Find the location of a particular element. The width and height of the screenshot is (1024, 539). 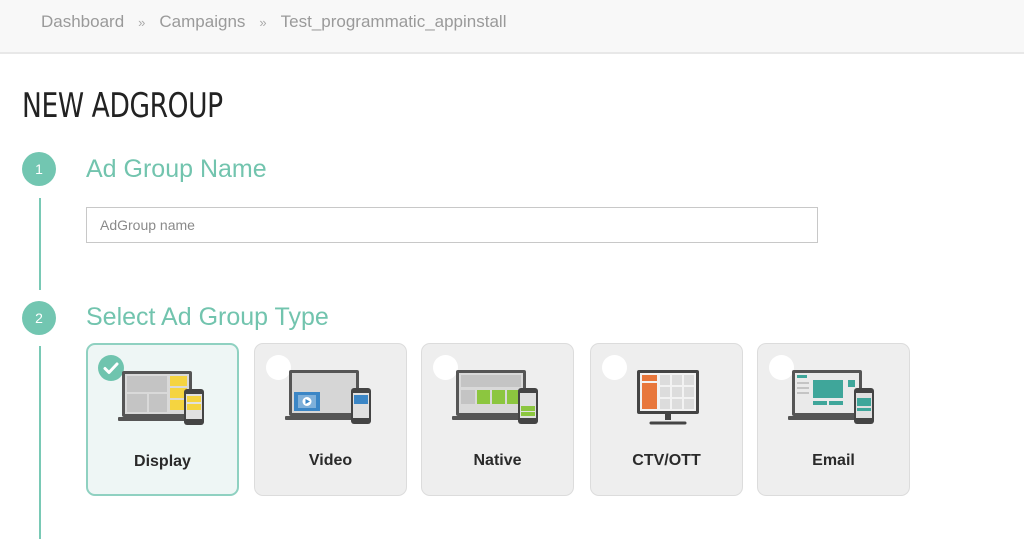

step-number-2: 2 is located at coordinates (39, 318).